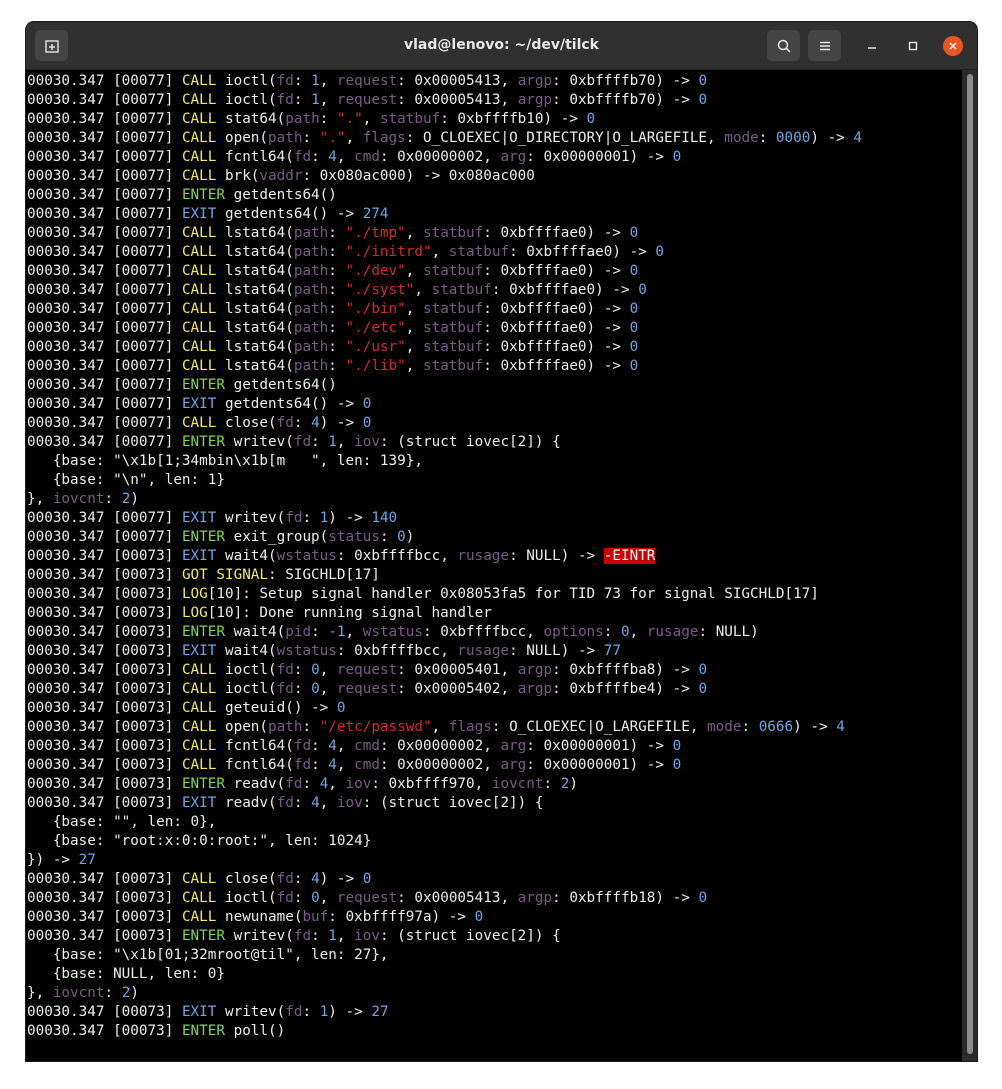  I want to click on param-name: argp, so click(535, 670).